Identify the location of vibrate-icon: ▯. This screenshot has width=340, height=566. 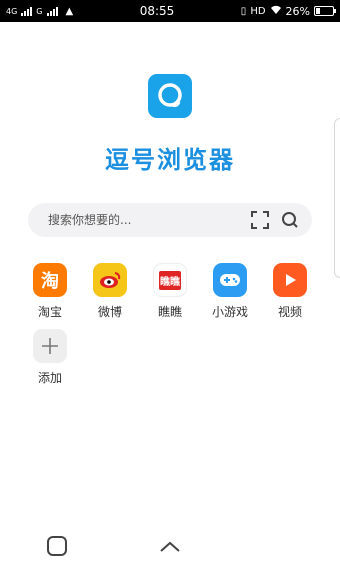
(243, 11).